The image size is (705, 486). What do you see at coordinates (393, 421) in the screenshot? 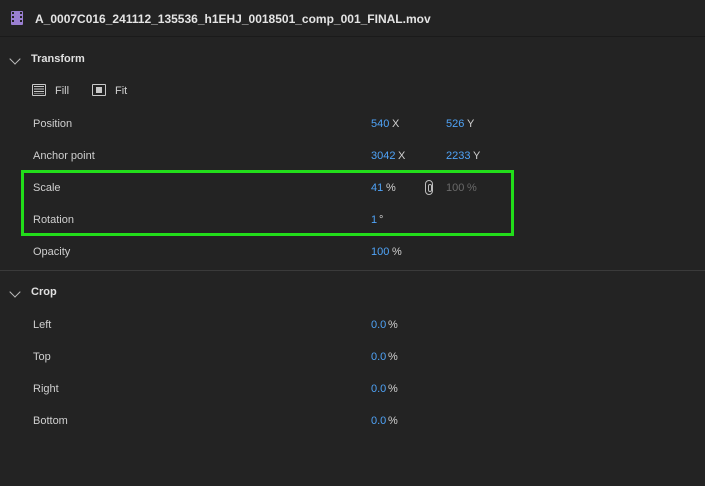
I see `crop-bottom-unit: %` at bounding box center [393, 421].